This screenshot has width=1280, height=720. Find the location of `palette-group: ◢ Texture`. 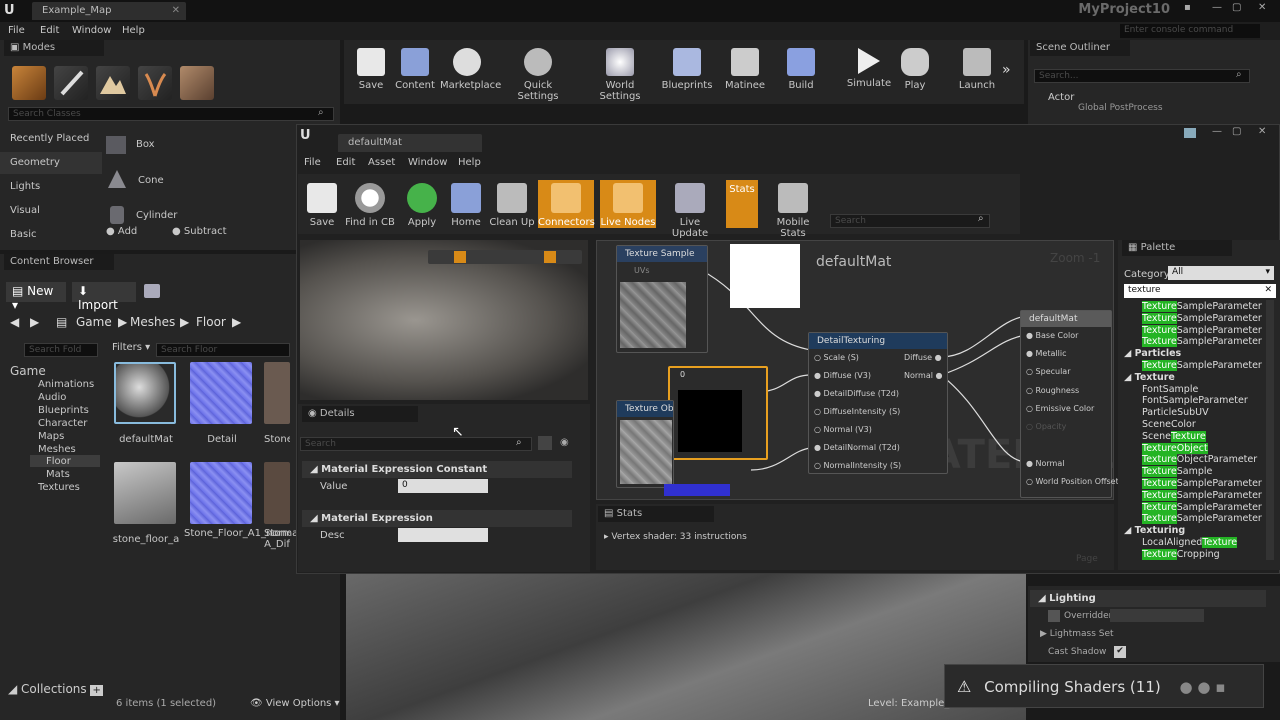

palette-group: ◢ Texture is located at coordinates (1149, 378).